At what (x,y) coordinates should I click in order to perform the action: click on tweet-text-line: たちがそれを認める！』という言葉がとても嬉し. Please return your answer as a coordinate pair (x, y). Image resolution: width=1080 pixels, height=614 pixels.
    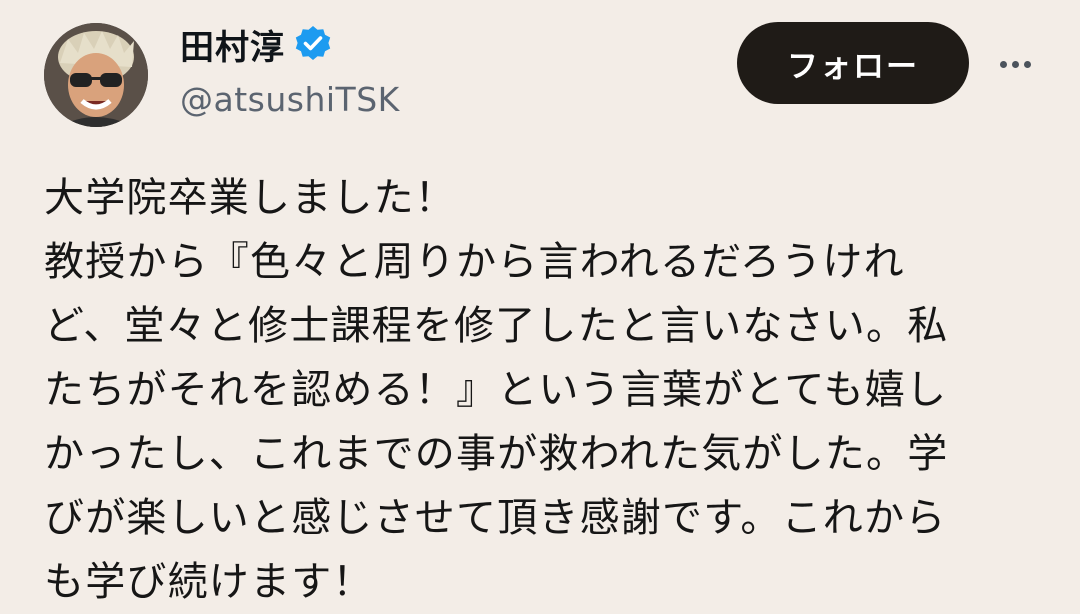
    Looking at the image, I should click on (496, 390).